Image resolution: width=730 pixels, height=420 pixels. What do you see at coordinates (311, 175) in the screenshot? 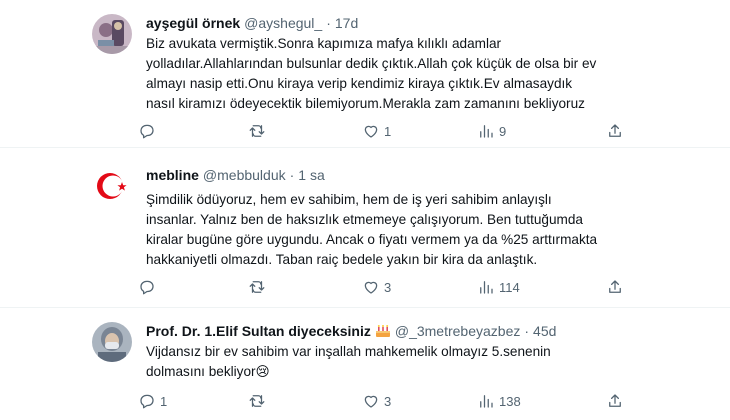
I see `timestamp: 1 sa` at bounding box center [311, 175].